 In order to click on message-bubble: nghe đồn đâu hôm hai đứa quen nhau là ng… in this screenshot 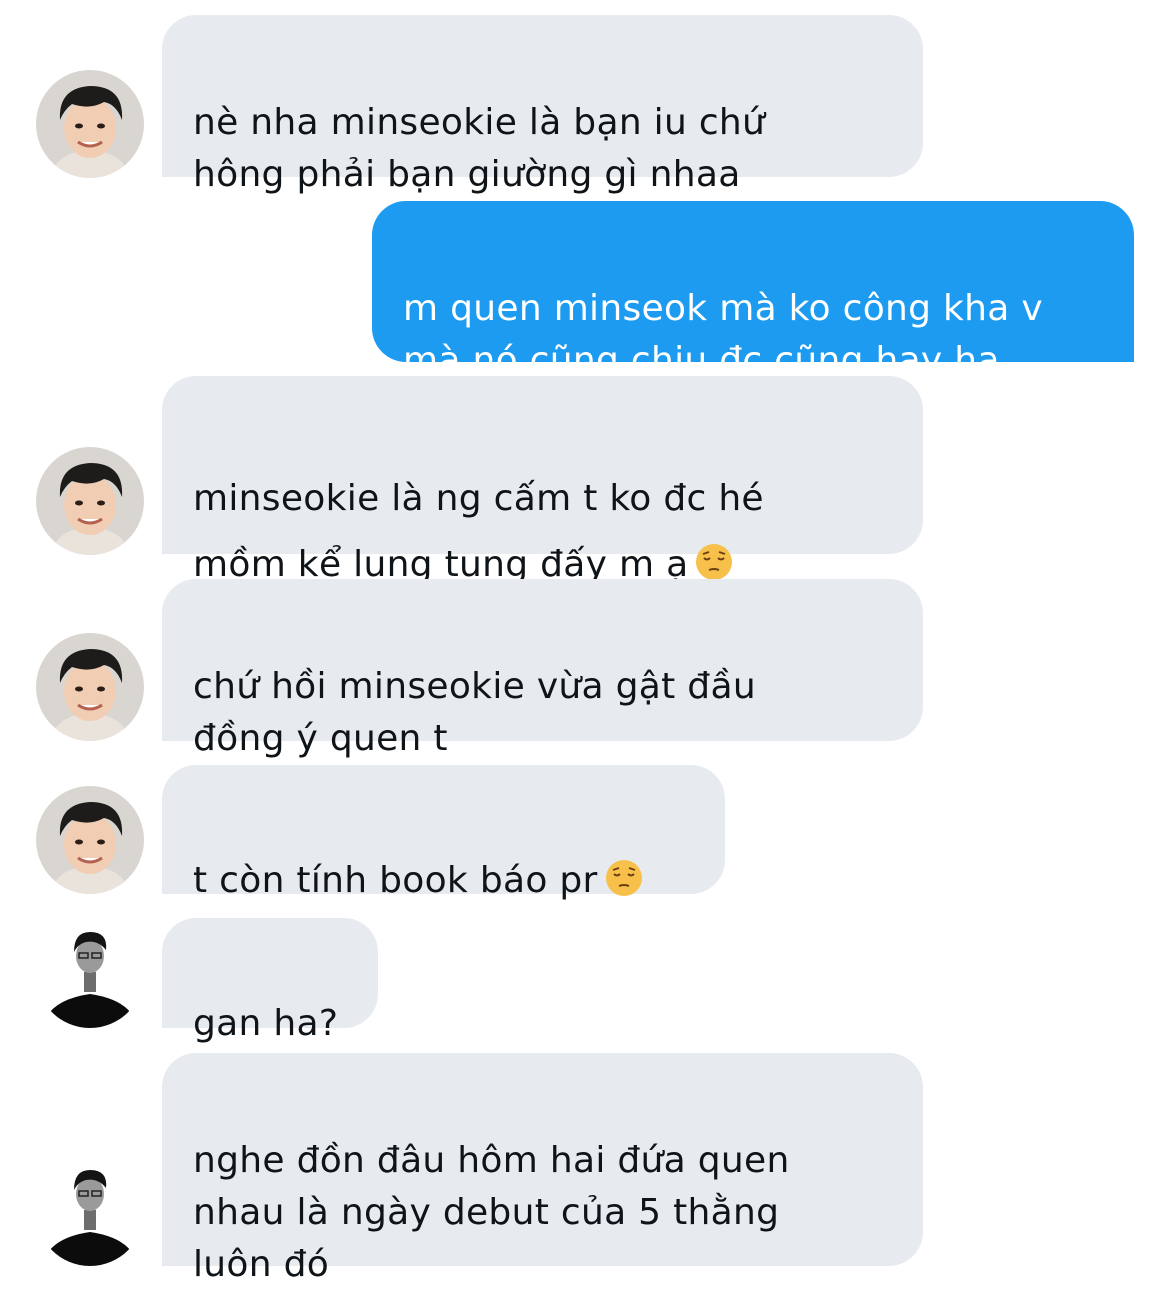, I will do `click(542, 1169)`.